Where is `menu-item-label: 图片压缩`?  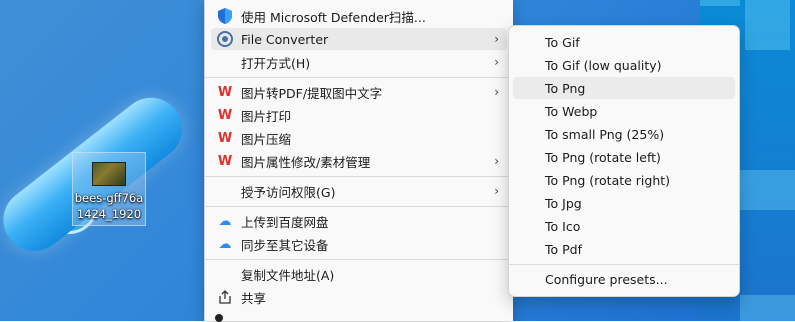
menu-item-label: 图片压缩 is located at coordinates (266, 139).